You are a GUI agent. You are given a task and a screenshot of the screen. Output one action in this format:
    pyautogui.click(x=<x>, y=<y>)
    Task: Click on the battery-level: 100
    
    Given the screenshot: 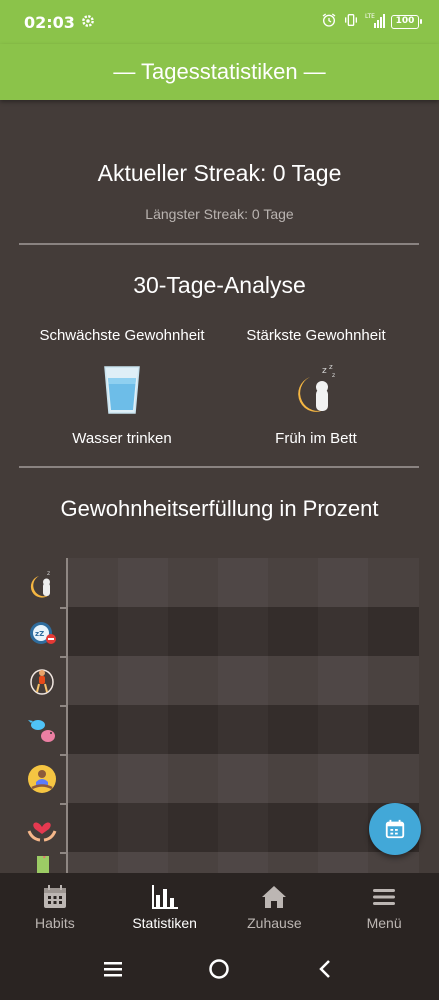 What is the action you would take?
    pyautogui.click(x=405, y=21)
    